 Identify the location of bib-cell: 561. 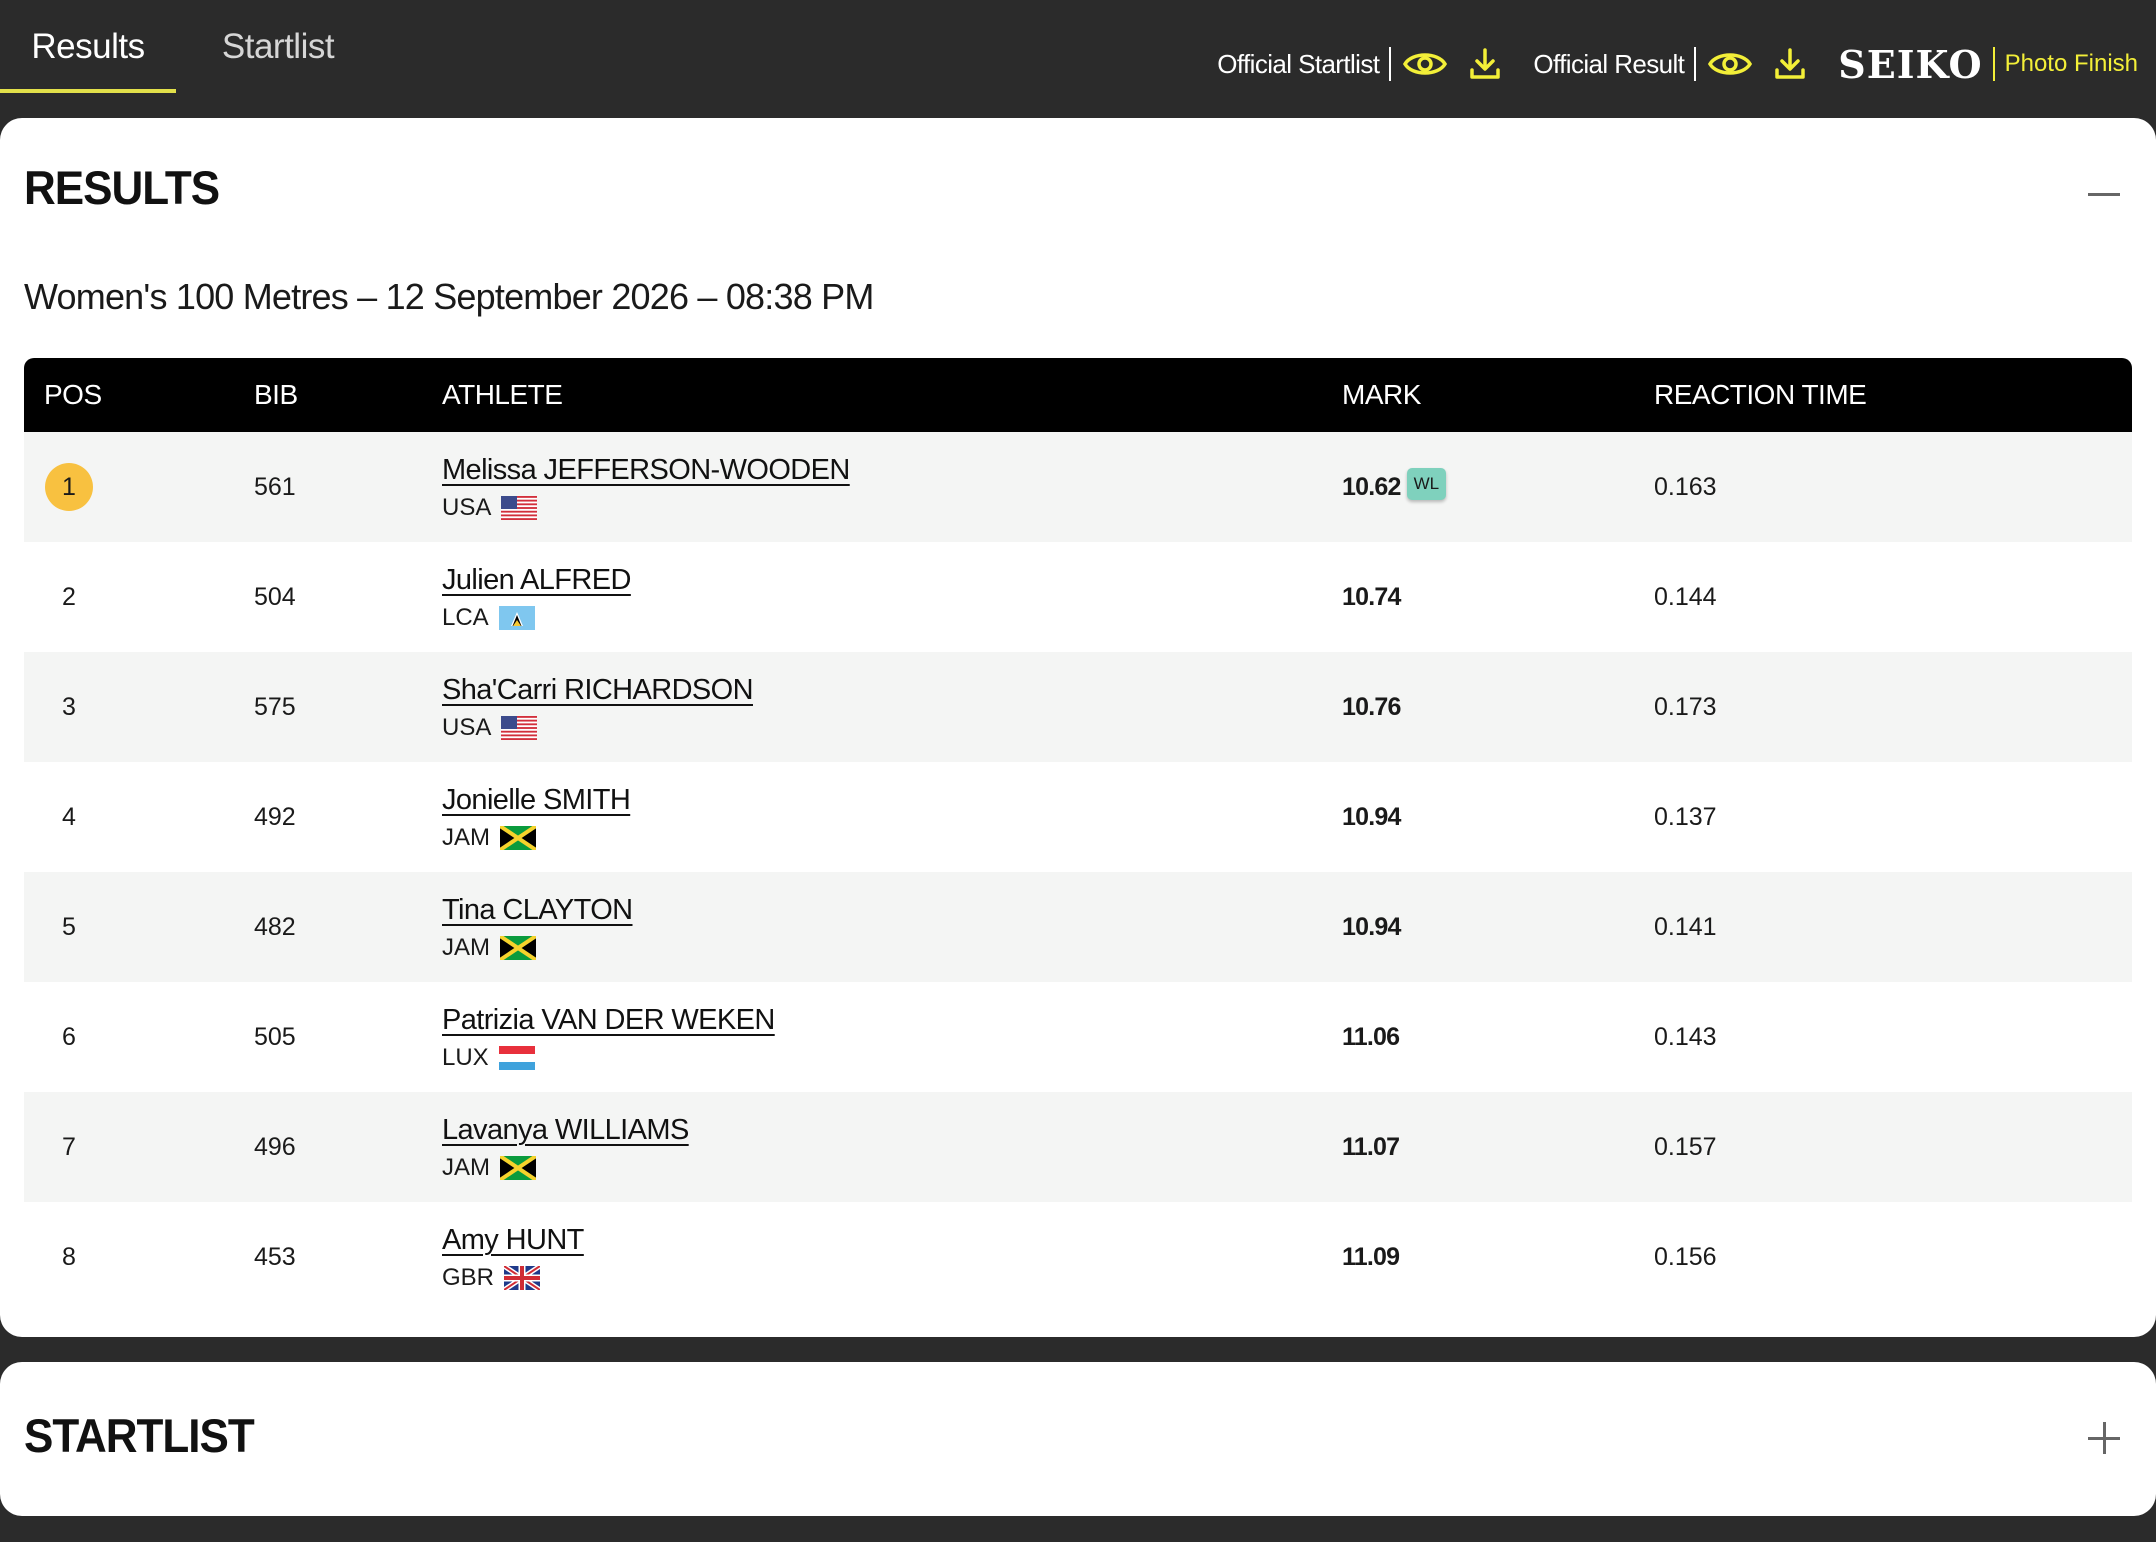
(275, 486).